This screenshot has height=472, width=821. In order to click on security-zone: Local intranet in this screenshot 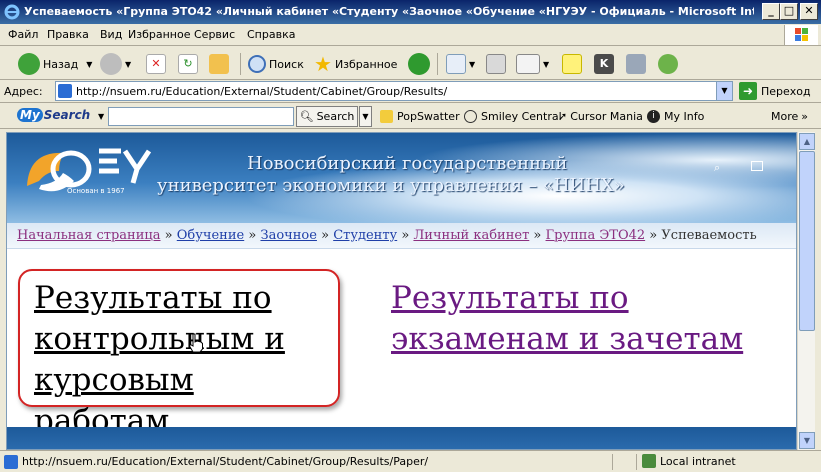, I will do `click(689, 461)`.